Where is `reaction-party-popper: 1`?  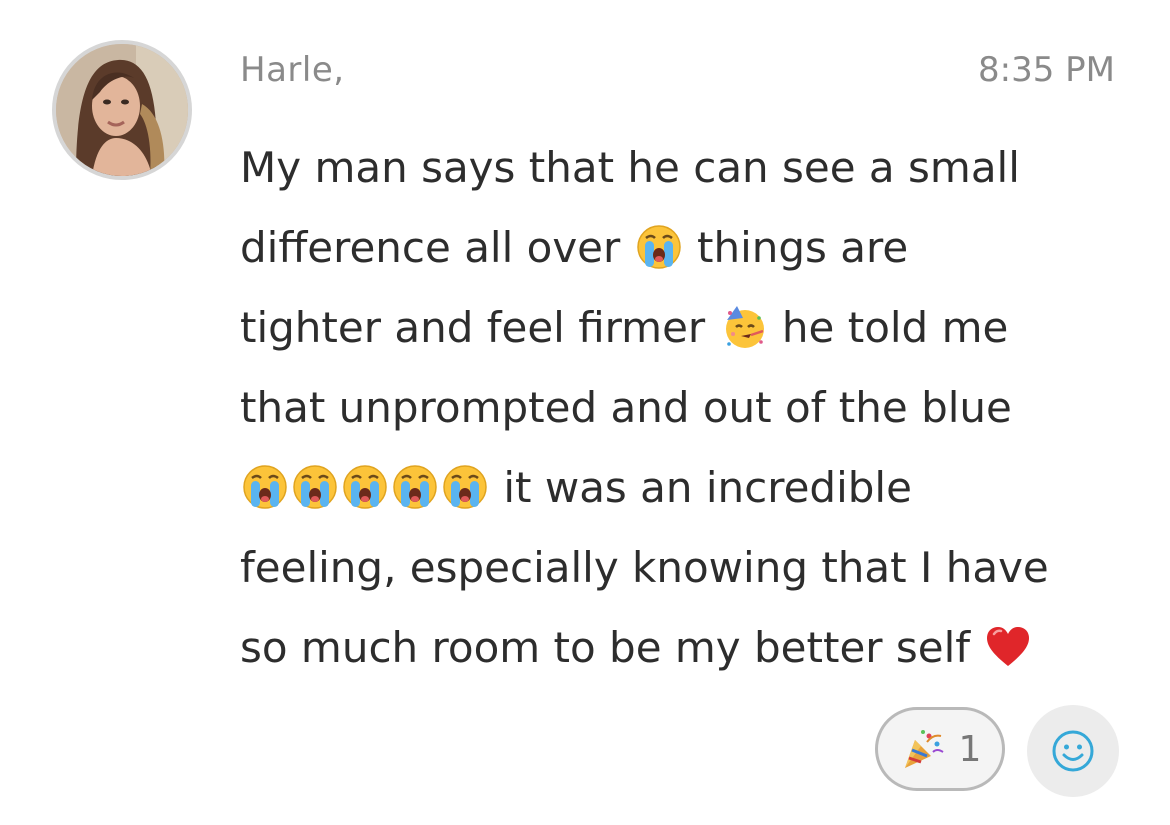 reaction-party-popper: 1 is located at coordinates (940, 749).